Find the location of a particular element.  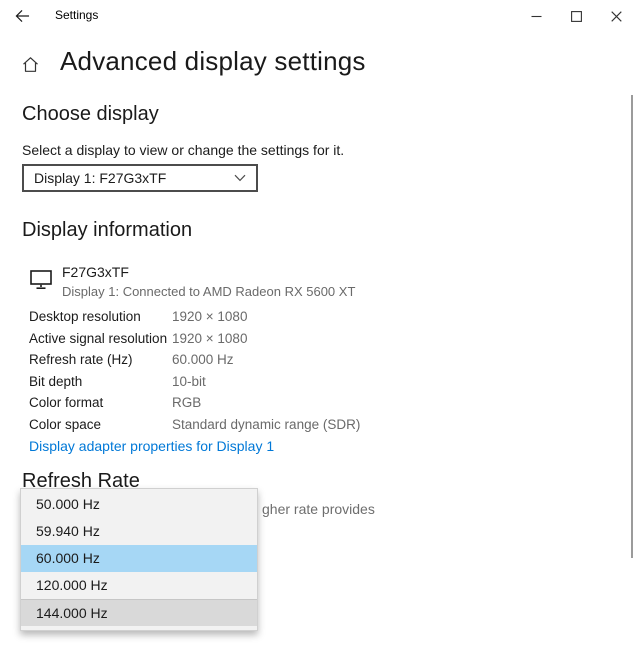

table-row: Desktop resolution 1920 × 1080 is located at coordinates (239, 317).